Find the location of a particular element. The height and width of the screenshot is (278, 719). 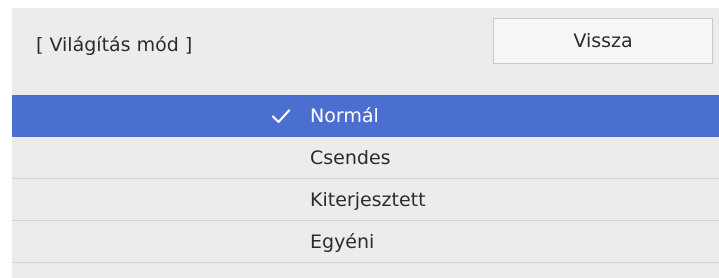

back-button: Vissza is located at coordinates (603, 41).